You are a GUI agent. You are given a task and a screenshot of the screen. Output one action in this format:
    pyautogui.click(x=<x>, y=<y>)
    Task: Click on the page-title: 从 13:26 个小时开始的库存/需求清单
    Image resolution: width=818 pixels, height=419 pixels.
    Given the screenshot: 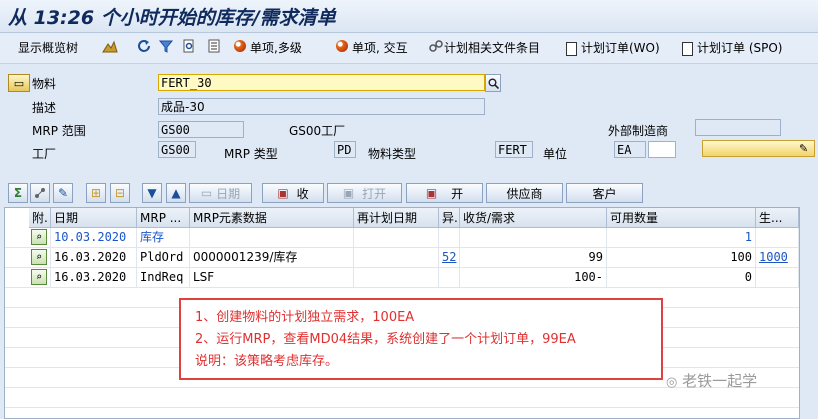 What is the action you would take?
    pyautogui.click(x=172, y=18)
    